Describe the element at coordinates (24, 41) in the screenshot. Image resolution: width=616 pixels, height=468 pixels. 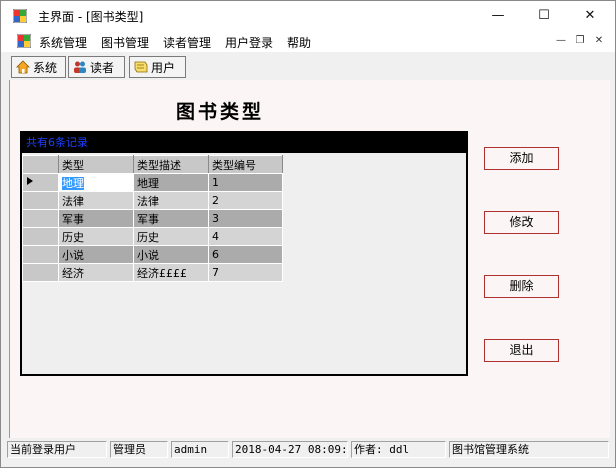
I see `mdi-child-icon` at that location.